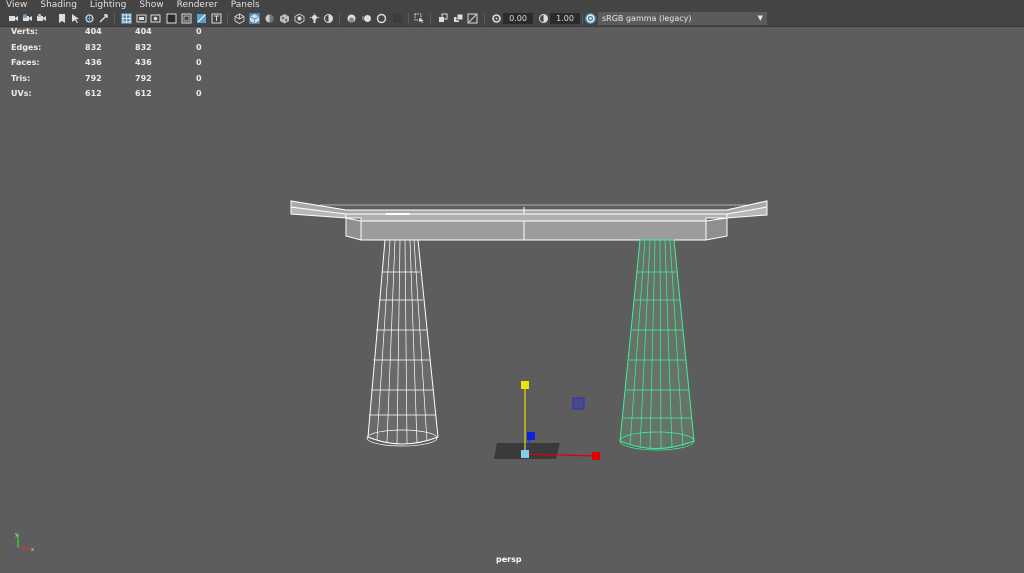 This screenshot has height=573, width=1024. What do you see at coordinates (525, 385) in the screenshot?
I see `y-axis-handle` at bounding box center [525, 385].